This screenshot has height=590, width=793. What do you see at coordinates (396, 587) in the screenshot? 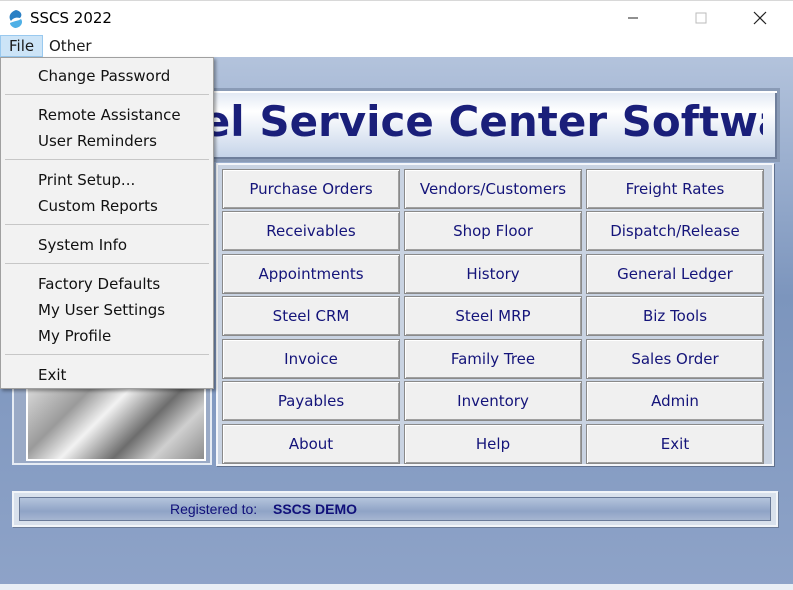
I see `bottom-edge` at bounding box center [396, 587].